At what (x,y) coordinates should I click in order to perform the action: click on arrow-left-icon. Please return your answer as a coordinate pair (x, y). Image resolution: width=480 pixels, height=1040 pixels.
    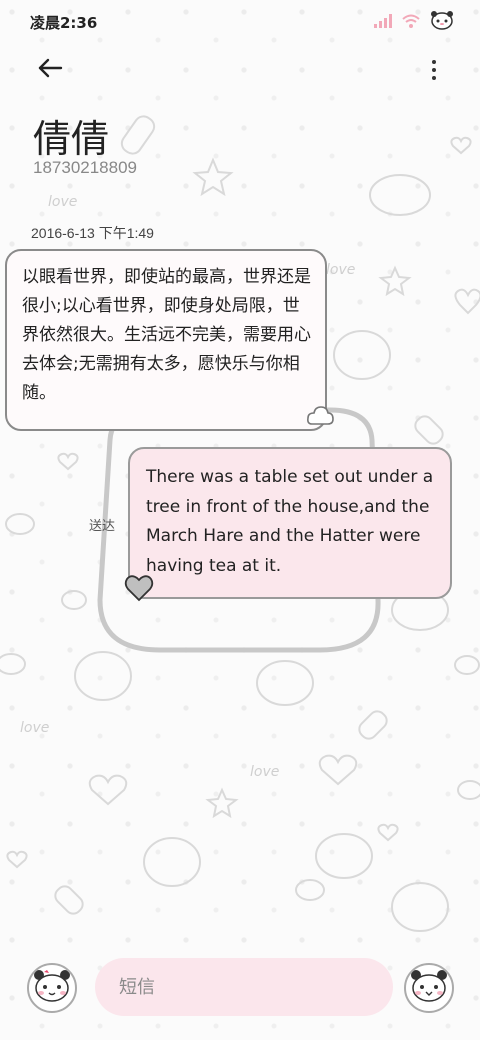
    Looking at the image, I should click on (50, 70).